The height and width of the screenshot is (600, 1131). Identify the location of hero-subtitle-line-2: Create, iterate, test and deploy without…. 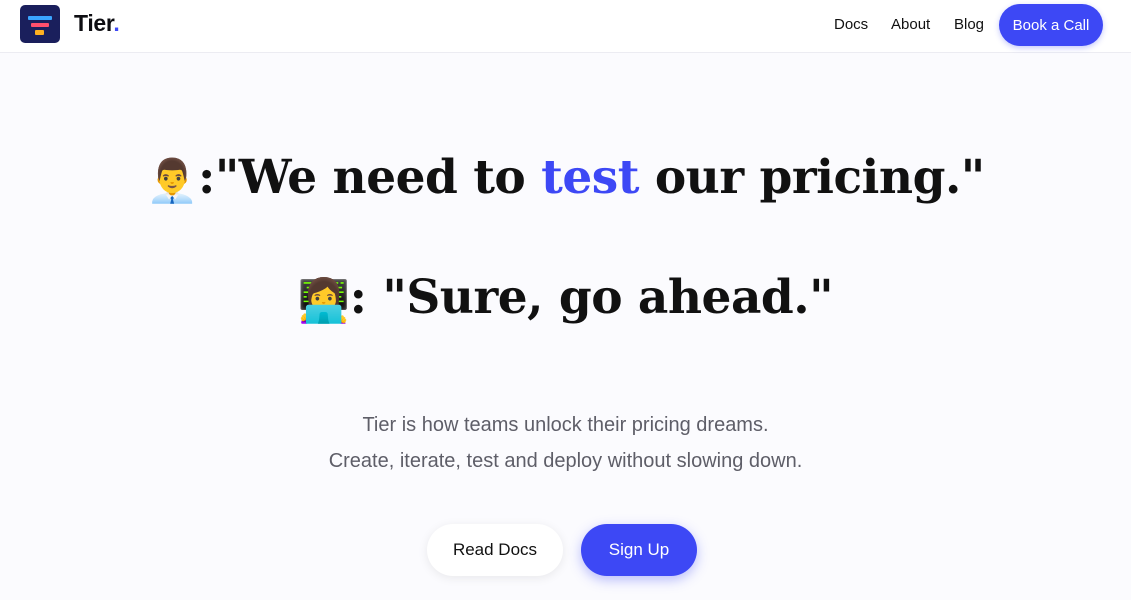
(565, 461).